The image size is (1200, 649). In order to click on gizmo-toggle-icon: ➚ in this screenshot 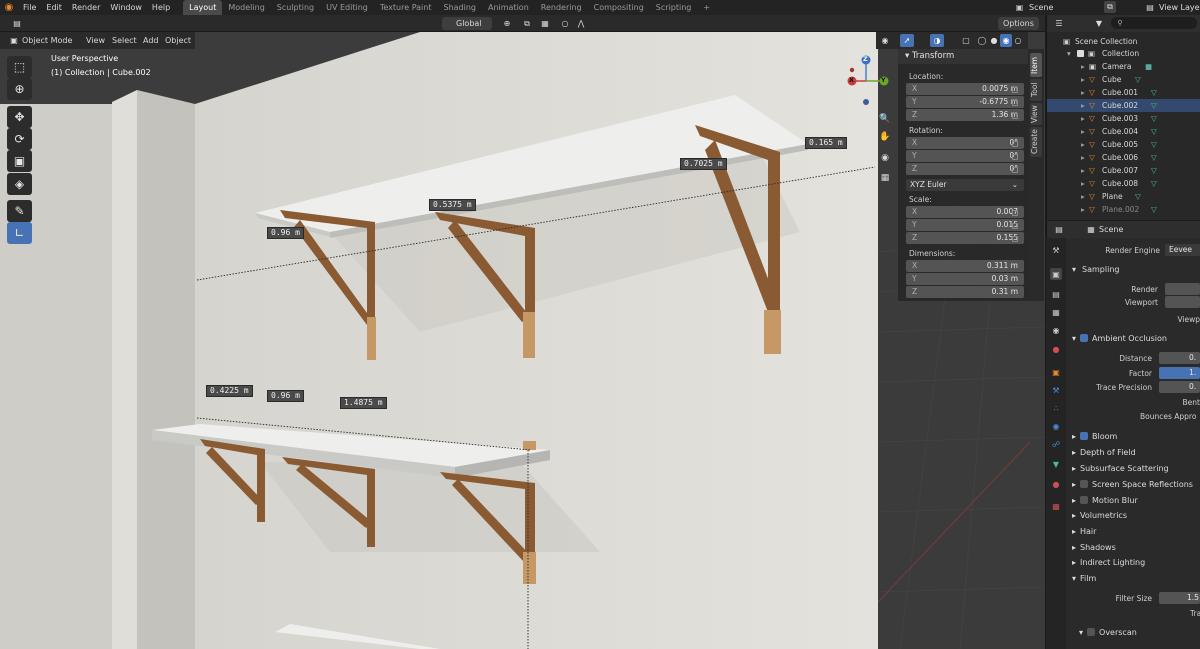, I will do `click(907, 40)`.